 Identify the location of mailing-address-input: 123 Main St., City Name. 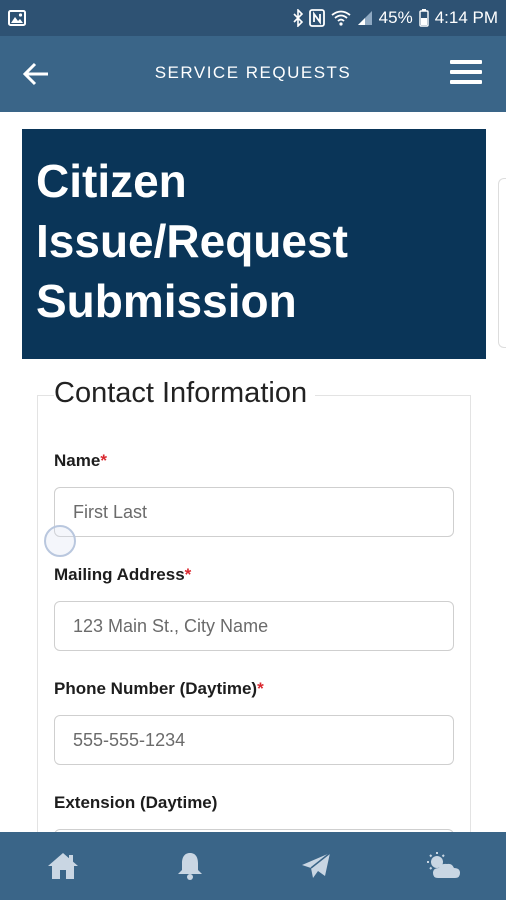
(254, 626).